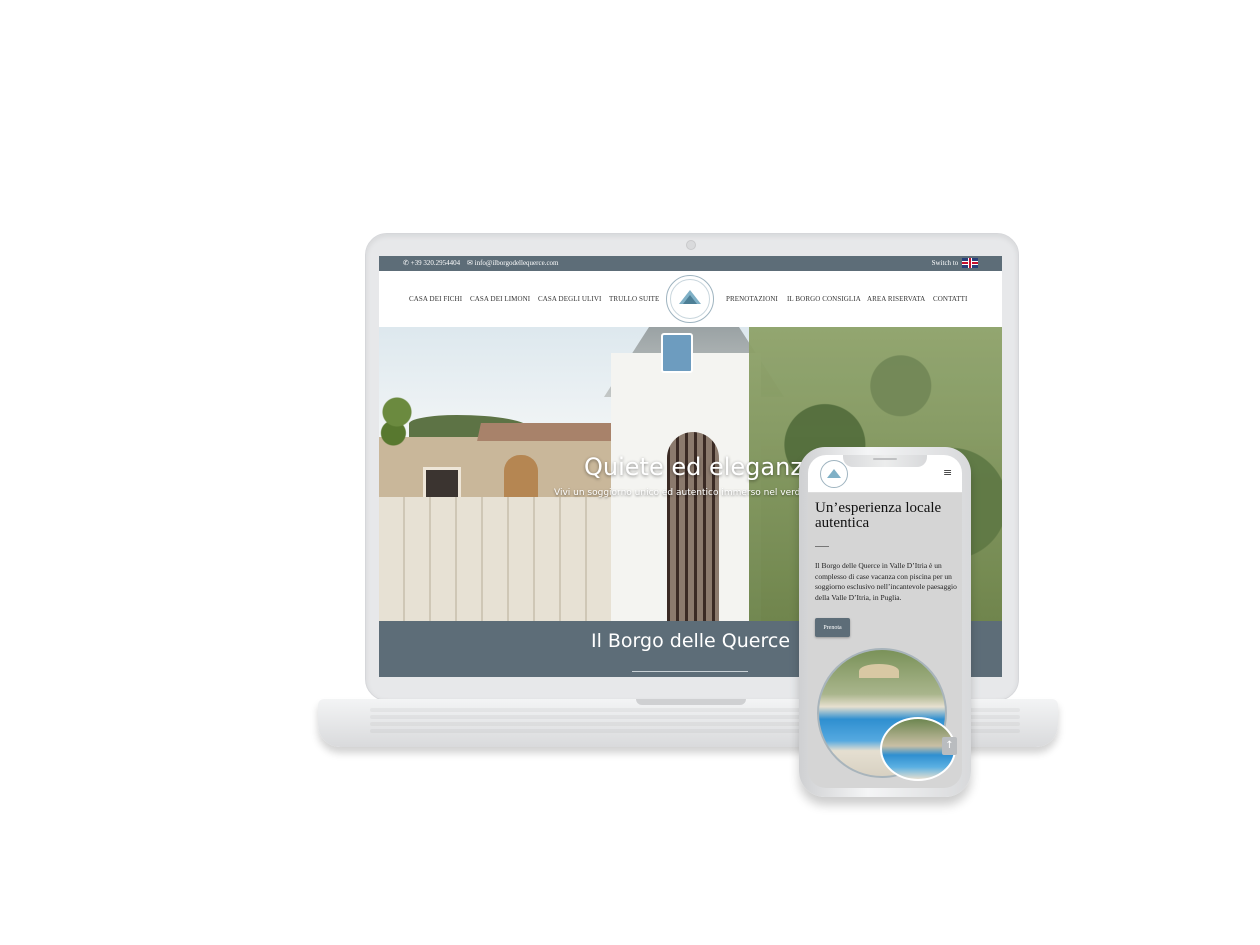  Describe the element at coordinates (500, 299) in the screenshot. I see `nav-casa-dei-limoni: CASA DEI LIMONI` at that location.